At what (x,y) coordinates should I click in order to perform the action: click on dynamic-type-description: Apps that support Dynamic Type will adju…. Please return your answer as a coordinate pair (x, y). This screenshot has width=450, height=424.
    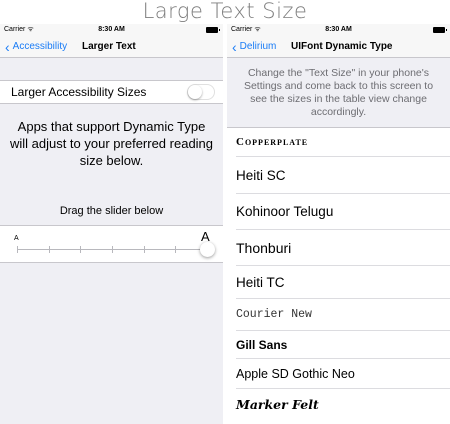
    Looking at the image, I should click on (111, 143).